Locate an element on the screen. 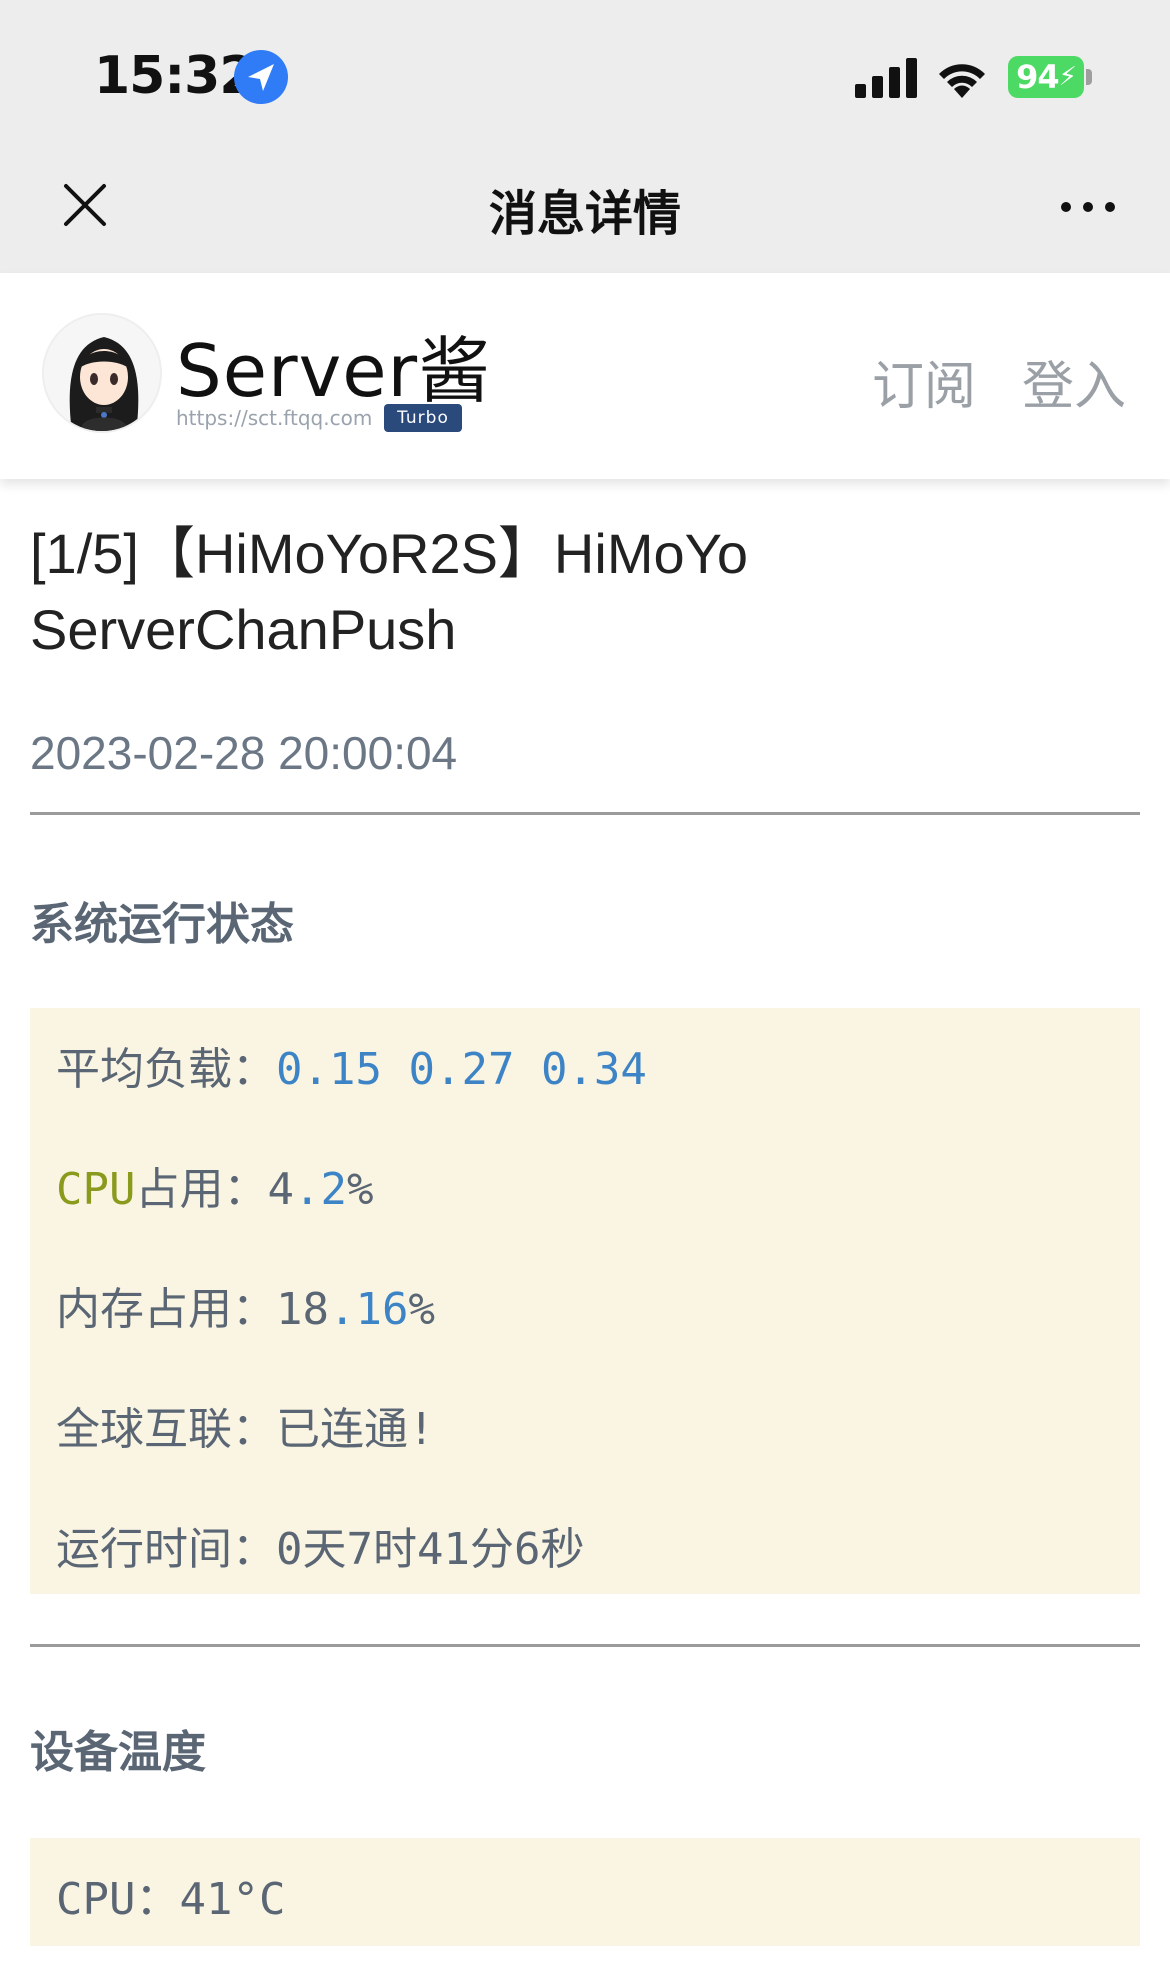  avatar is located at coordinates (102, 373).